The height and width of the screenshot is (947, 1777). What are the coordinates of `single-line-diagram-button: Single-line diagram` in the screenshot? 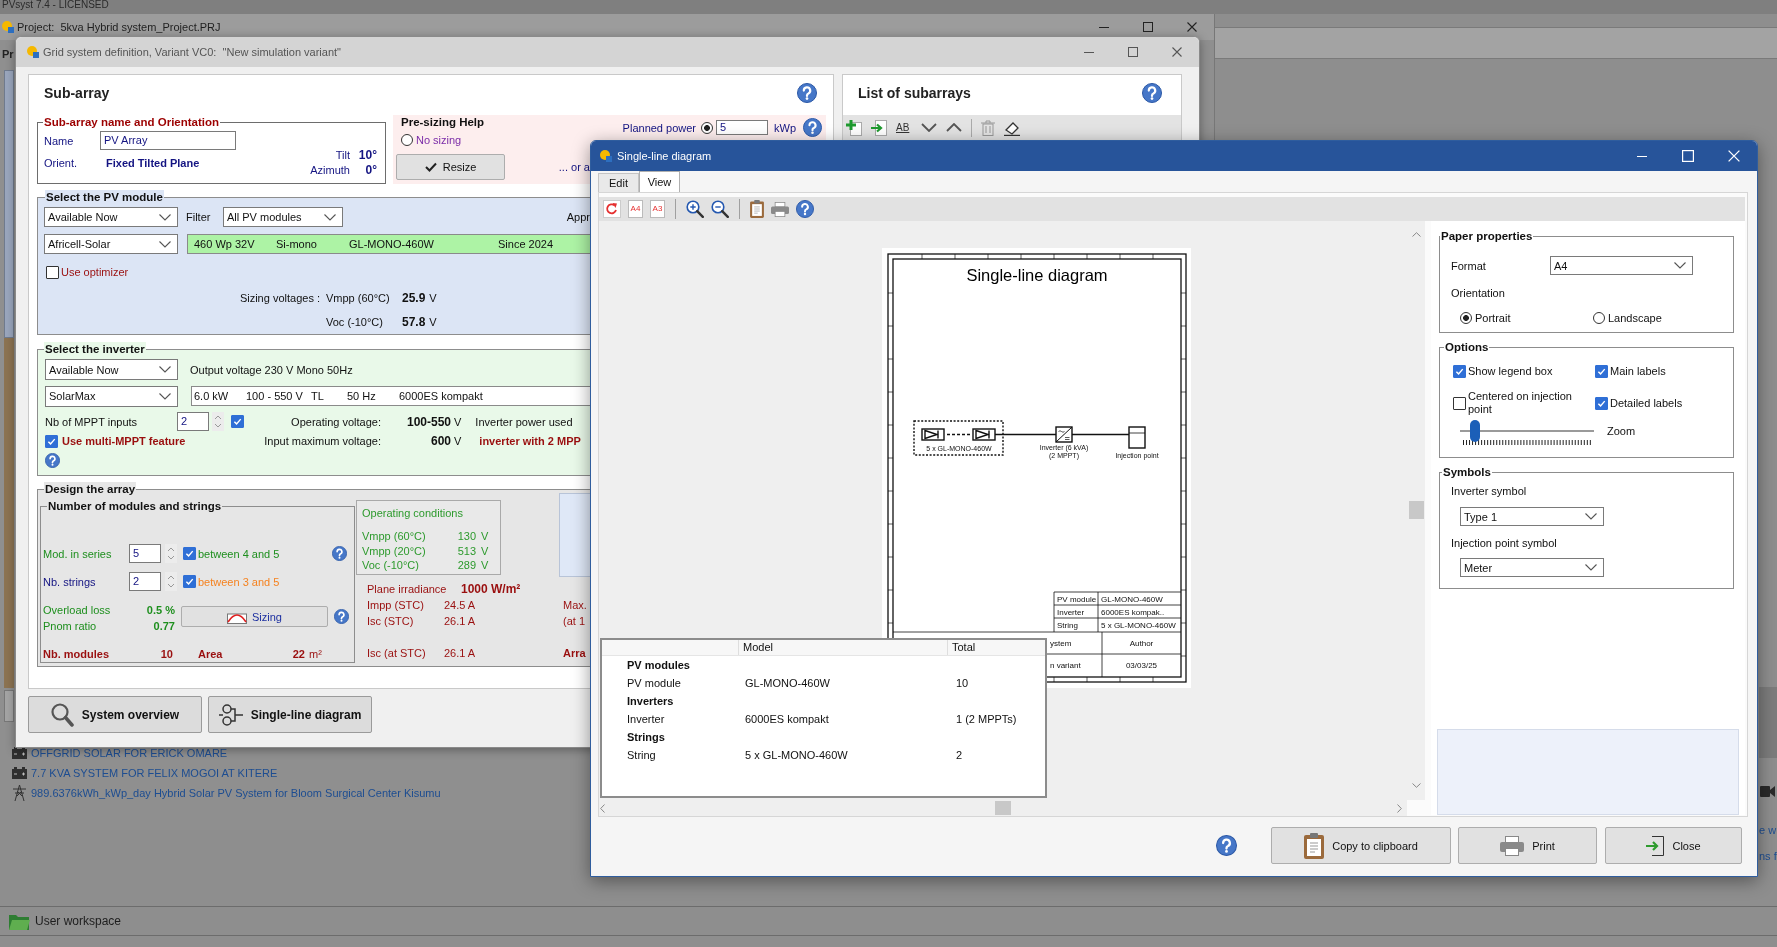 It's located at (290, 714).